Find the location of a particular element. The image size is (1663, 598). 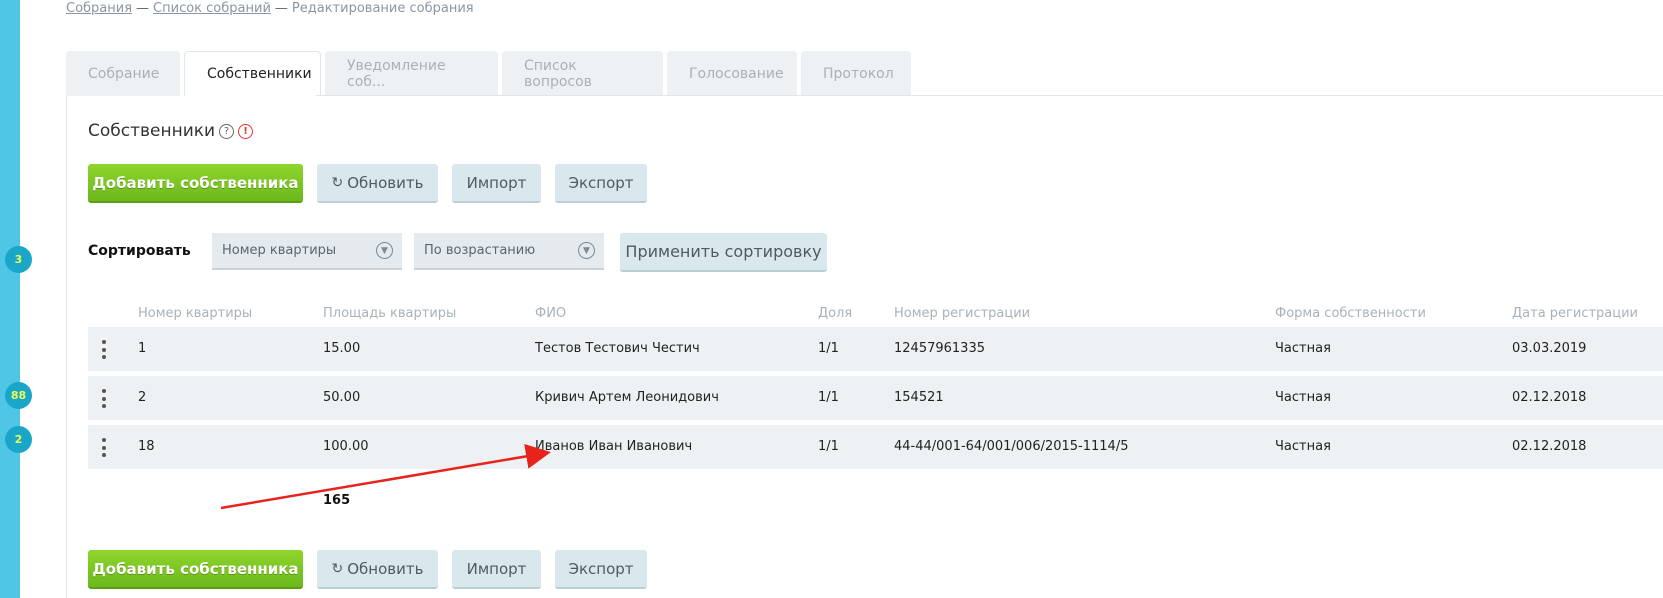

column-header-reg-number: Номер регистрации is located at coordinates (962, 313).